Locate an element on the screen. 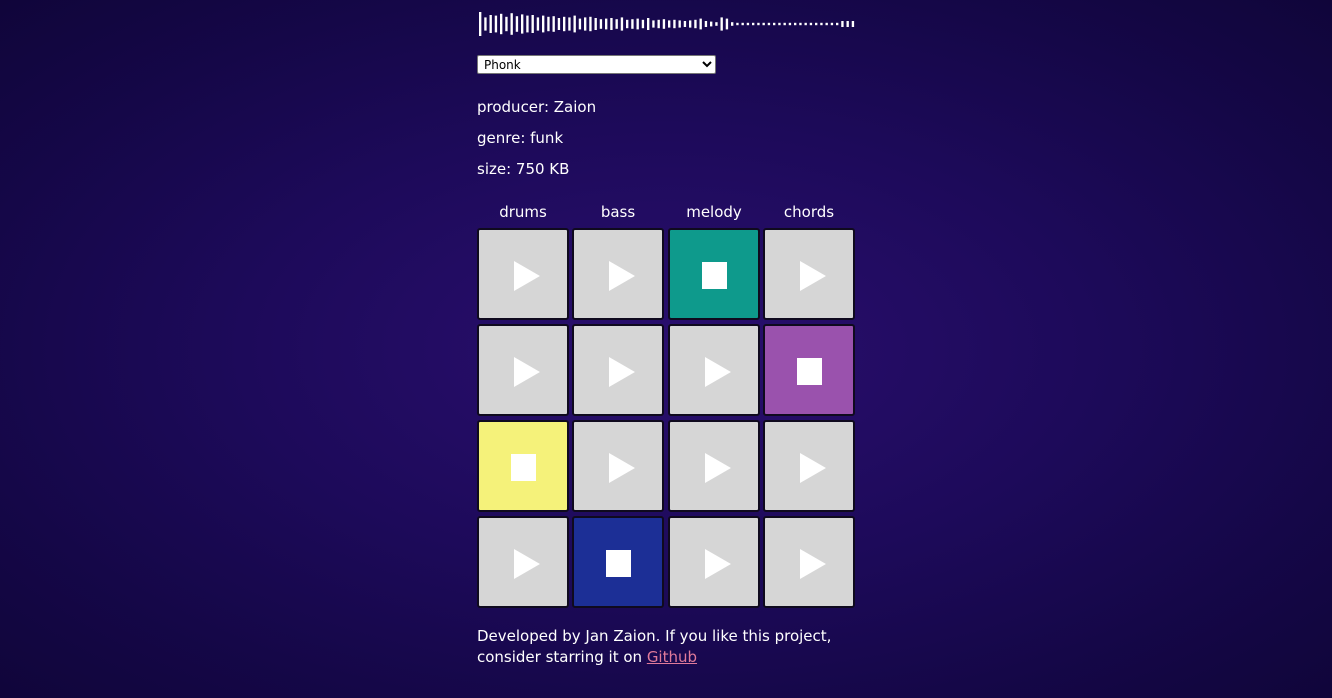  column-header-drums: drums is located at coordinates (523, 212).